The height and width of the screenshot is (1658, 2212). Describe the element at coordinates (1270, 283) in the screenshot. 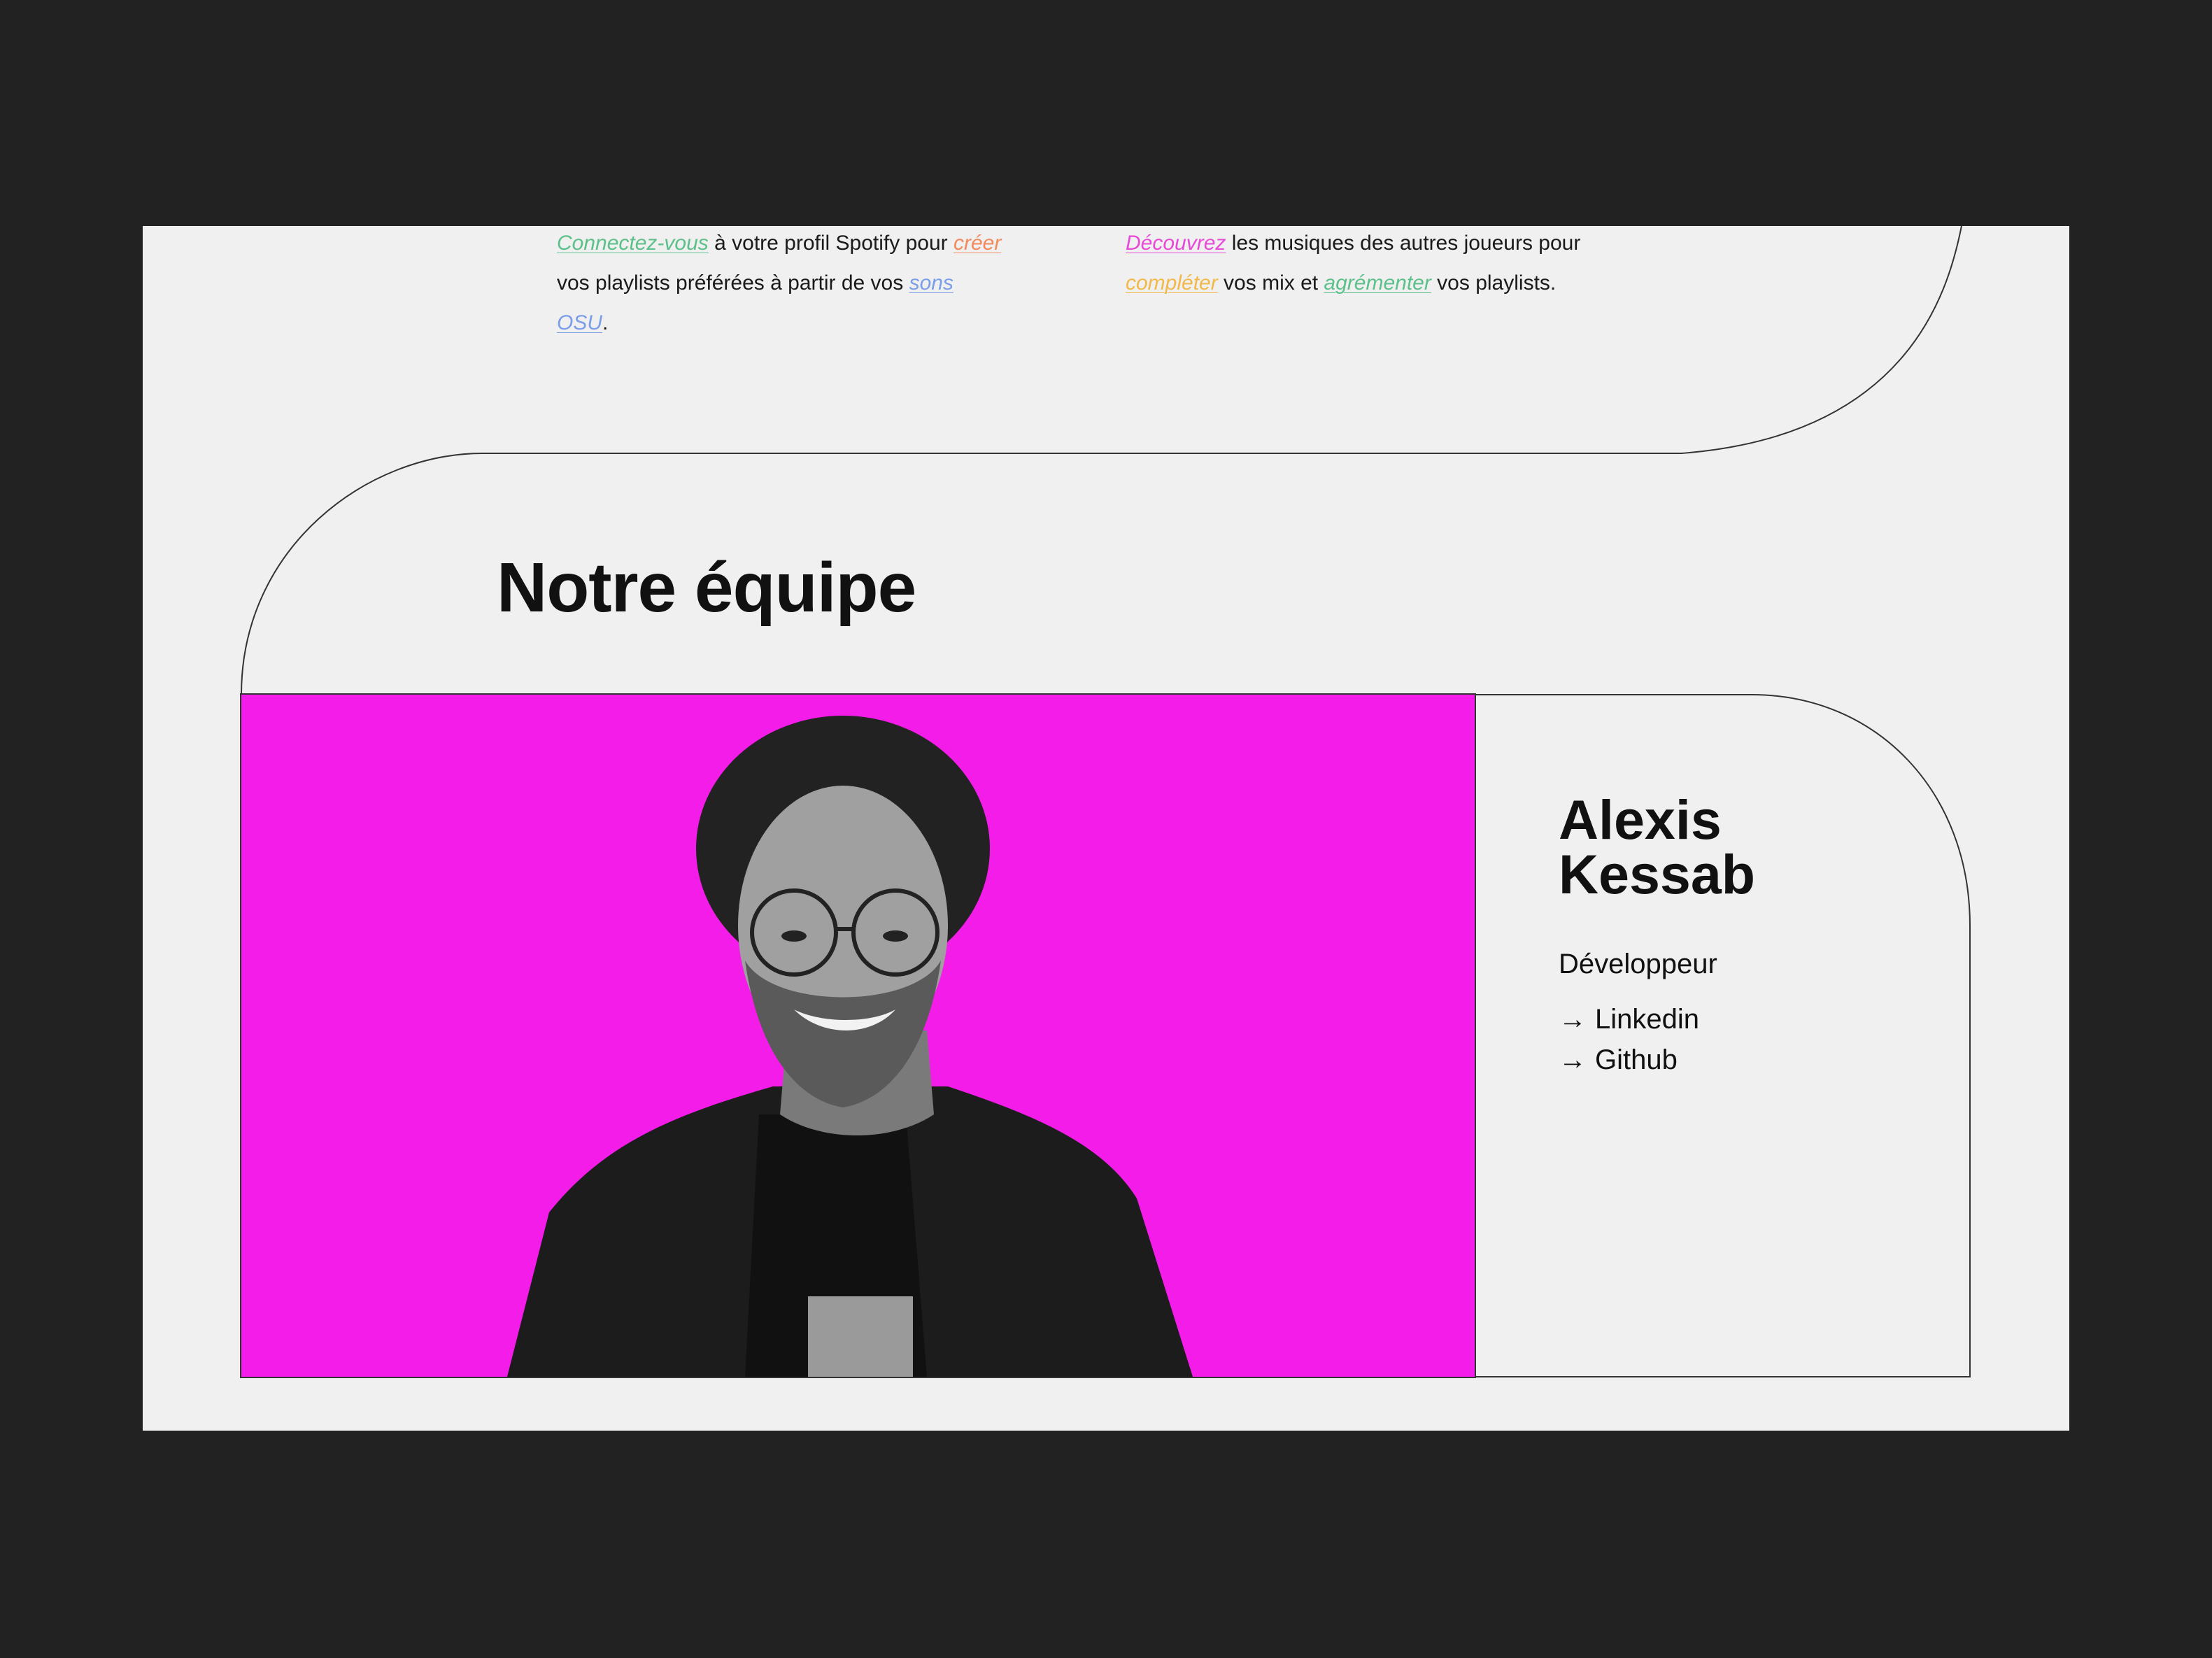

I see `feature-text: vos mix et` at that location.